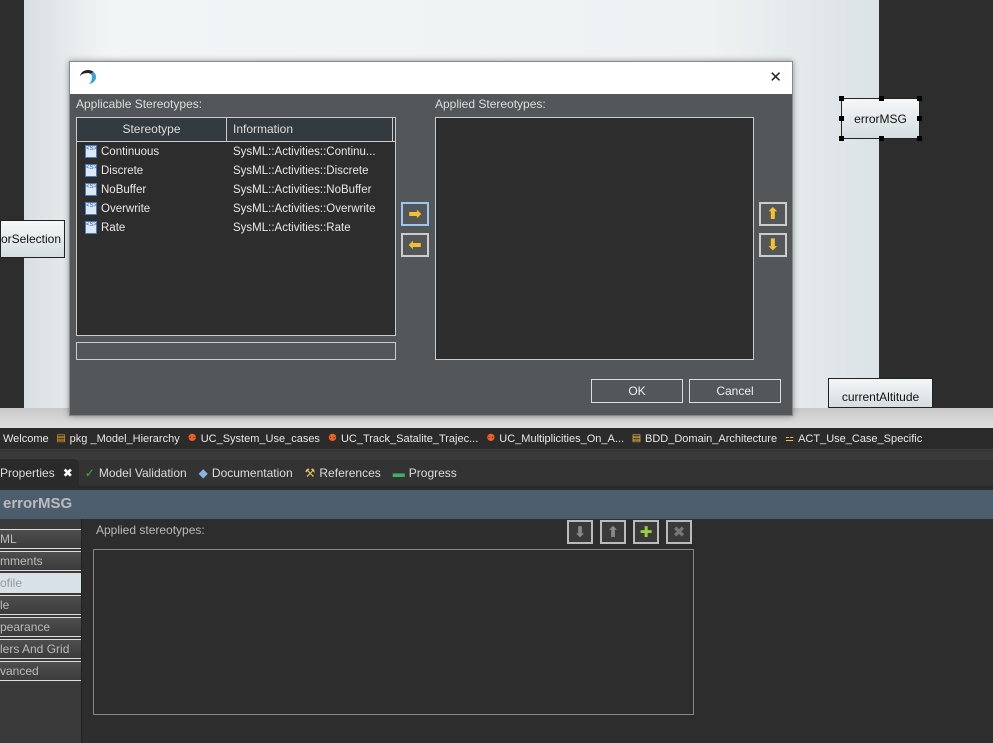  What do you see at coordinates (735, 391) in the screenshot?
I see `cancel-button: Cancel` at bounding box center [735, 391].